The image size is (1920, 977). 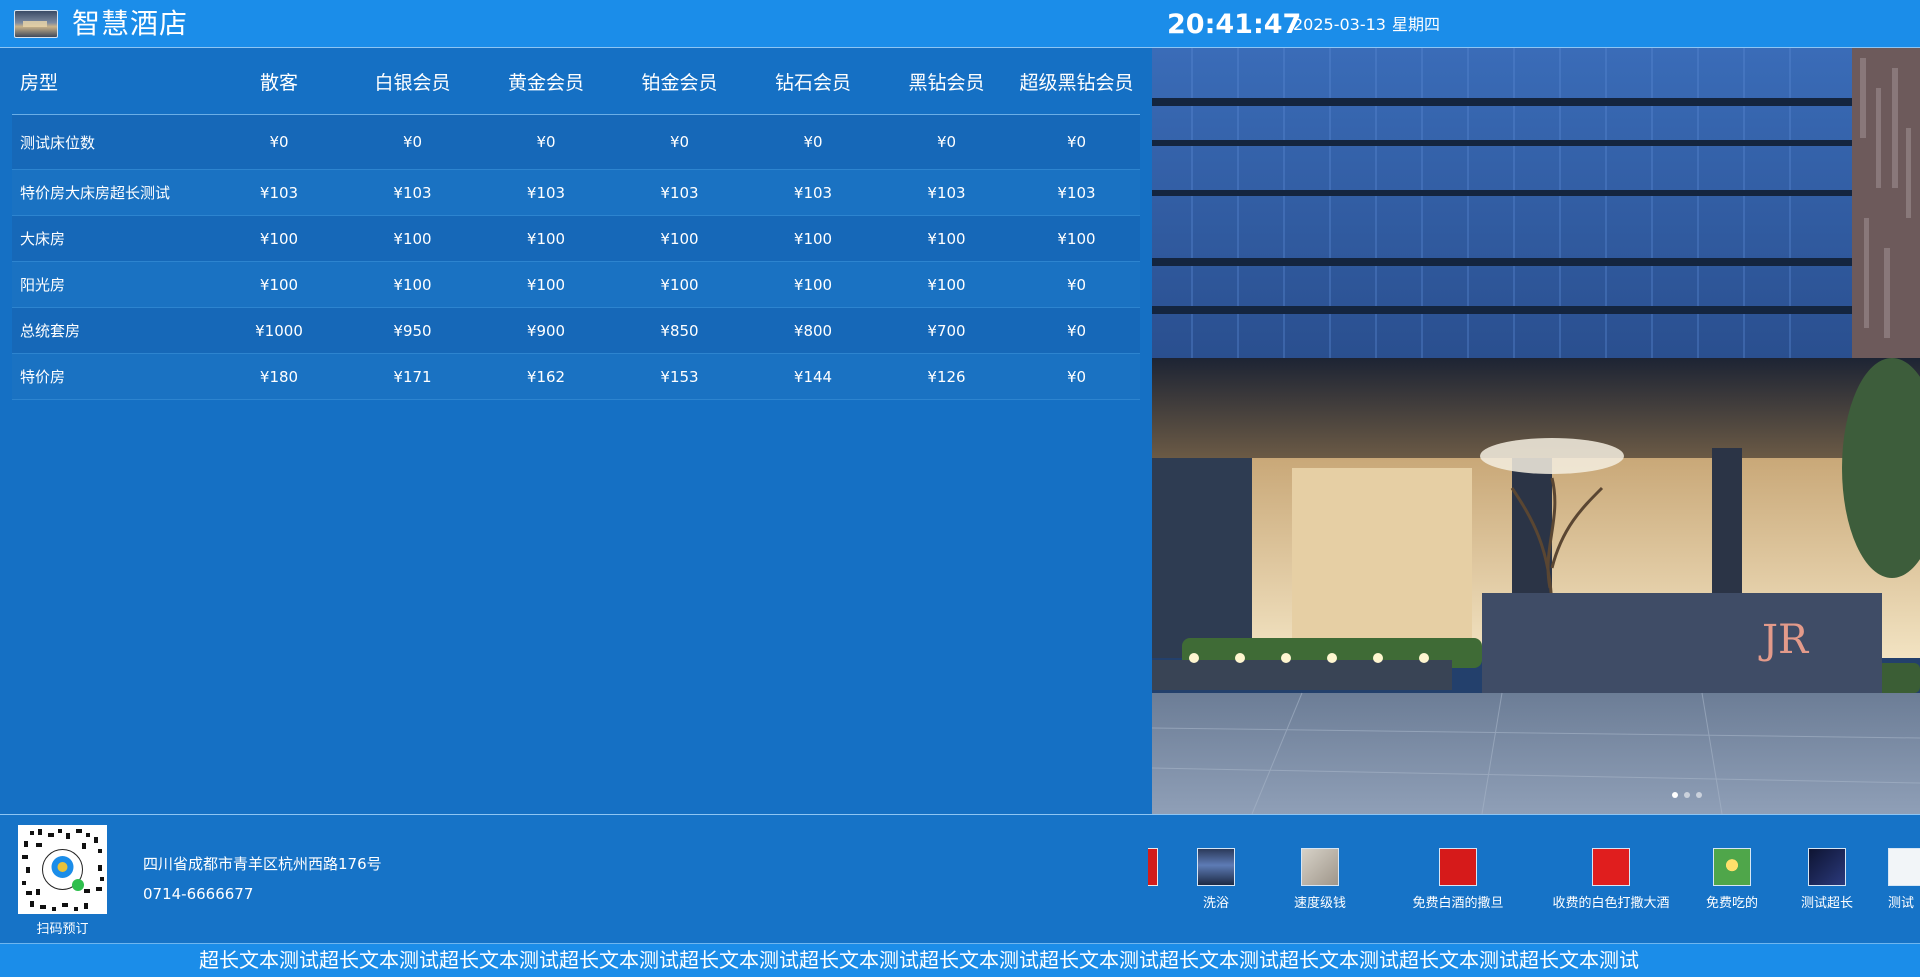 What do you see at coordinates (813, 81) in the screenshot?
I see `column-header: 钻石会员` at bounding box center [813, 81].